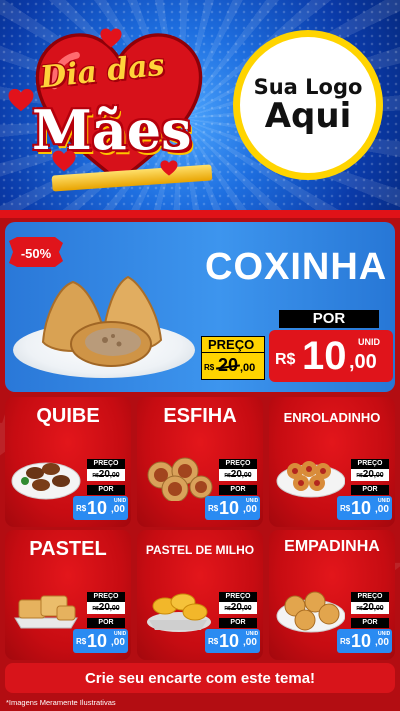 Image resolution: width=400 pixels, height=711 pixels. I want to click on product-card: ENROLADINHO PREÇOR$20,00 PORR$10,00UNID, so click(332, 462).